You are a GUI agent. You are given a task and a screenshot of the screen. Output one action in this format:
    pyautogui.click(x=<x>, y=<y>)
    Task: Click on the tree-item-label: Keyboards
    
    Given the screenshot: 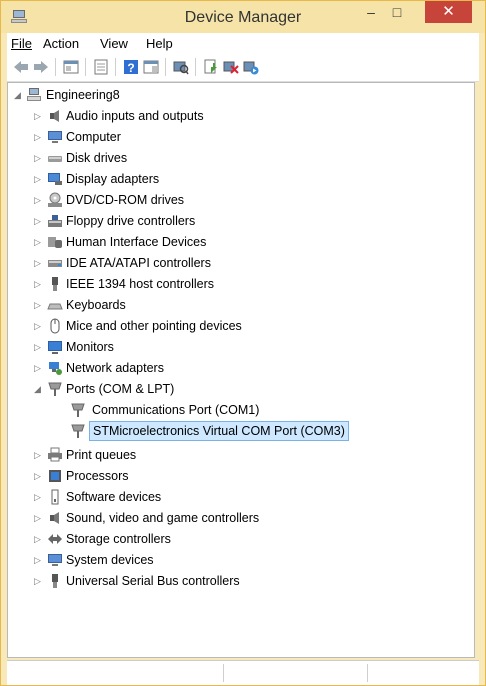 What is the action you would take?
    pyautogui.click(x=96, y=305)
    